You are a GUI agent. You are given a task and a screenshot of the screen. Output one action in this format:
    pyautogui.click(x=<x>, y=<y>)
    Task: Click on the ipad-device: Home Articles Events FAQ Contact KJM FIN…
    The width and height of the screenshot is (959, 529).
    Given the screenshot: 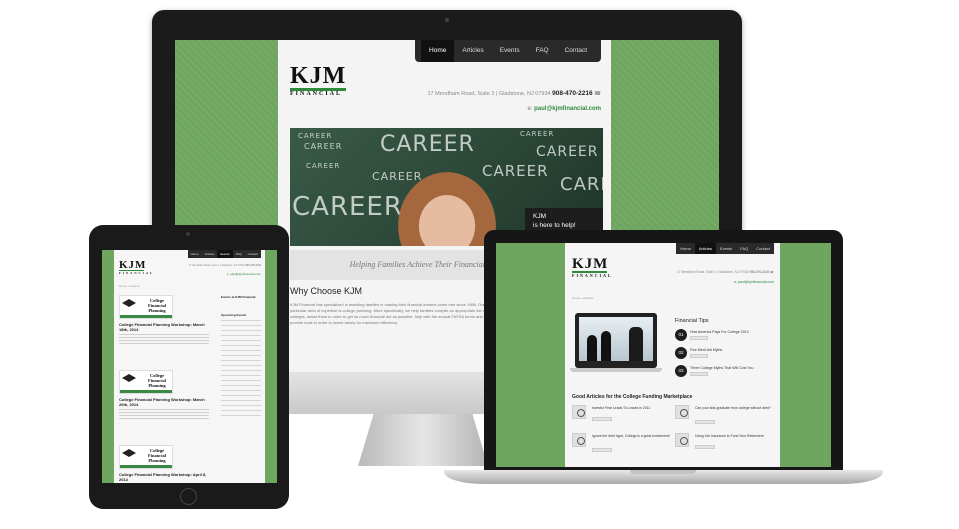 What is the action you would take?
    pyautogui.click(x=189, y=367)
    